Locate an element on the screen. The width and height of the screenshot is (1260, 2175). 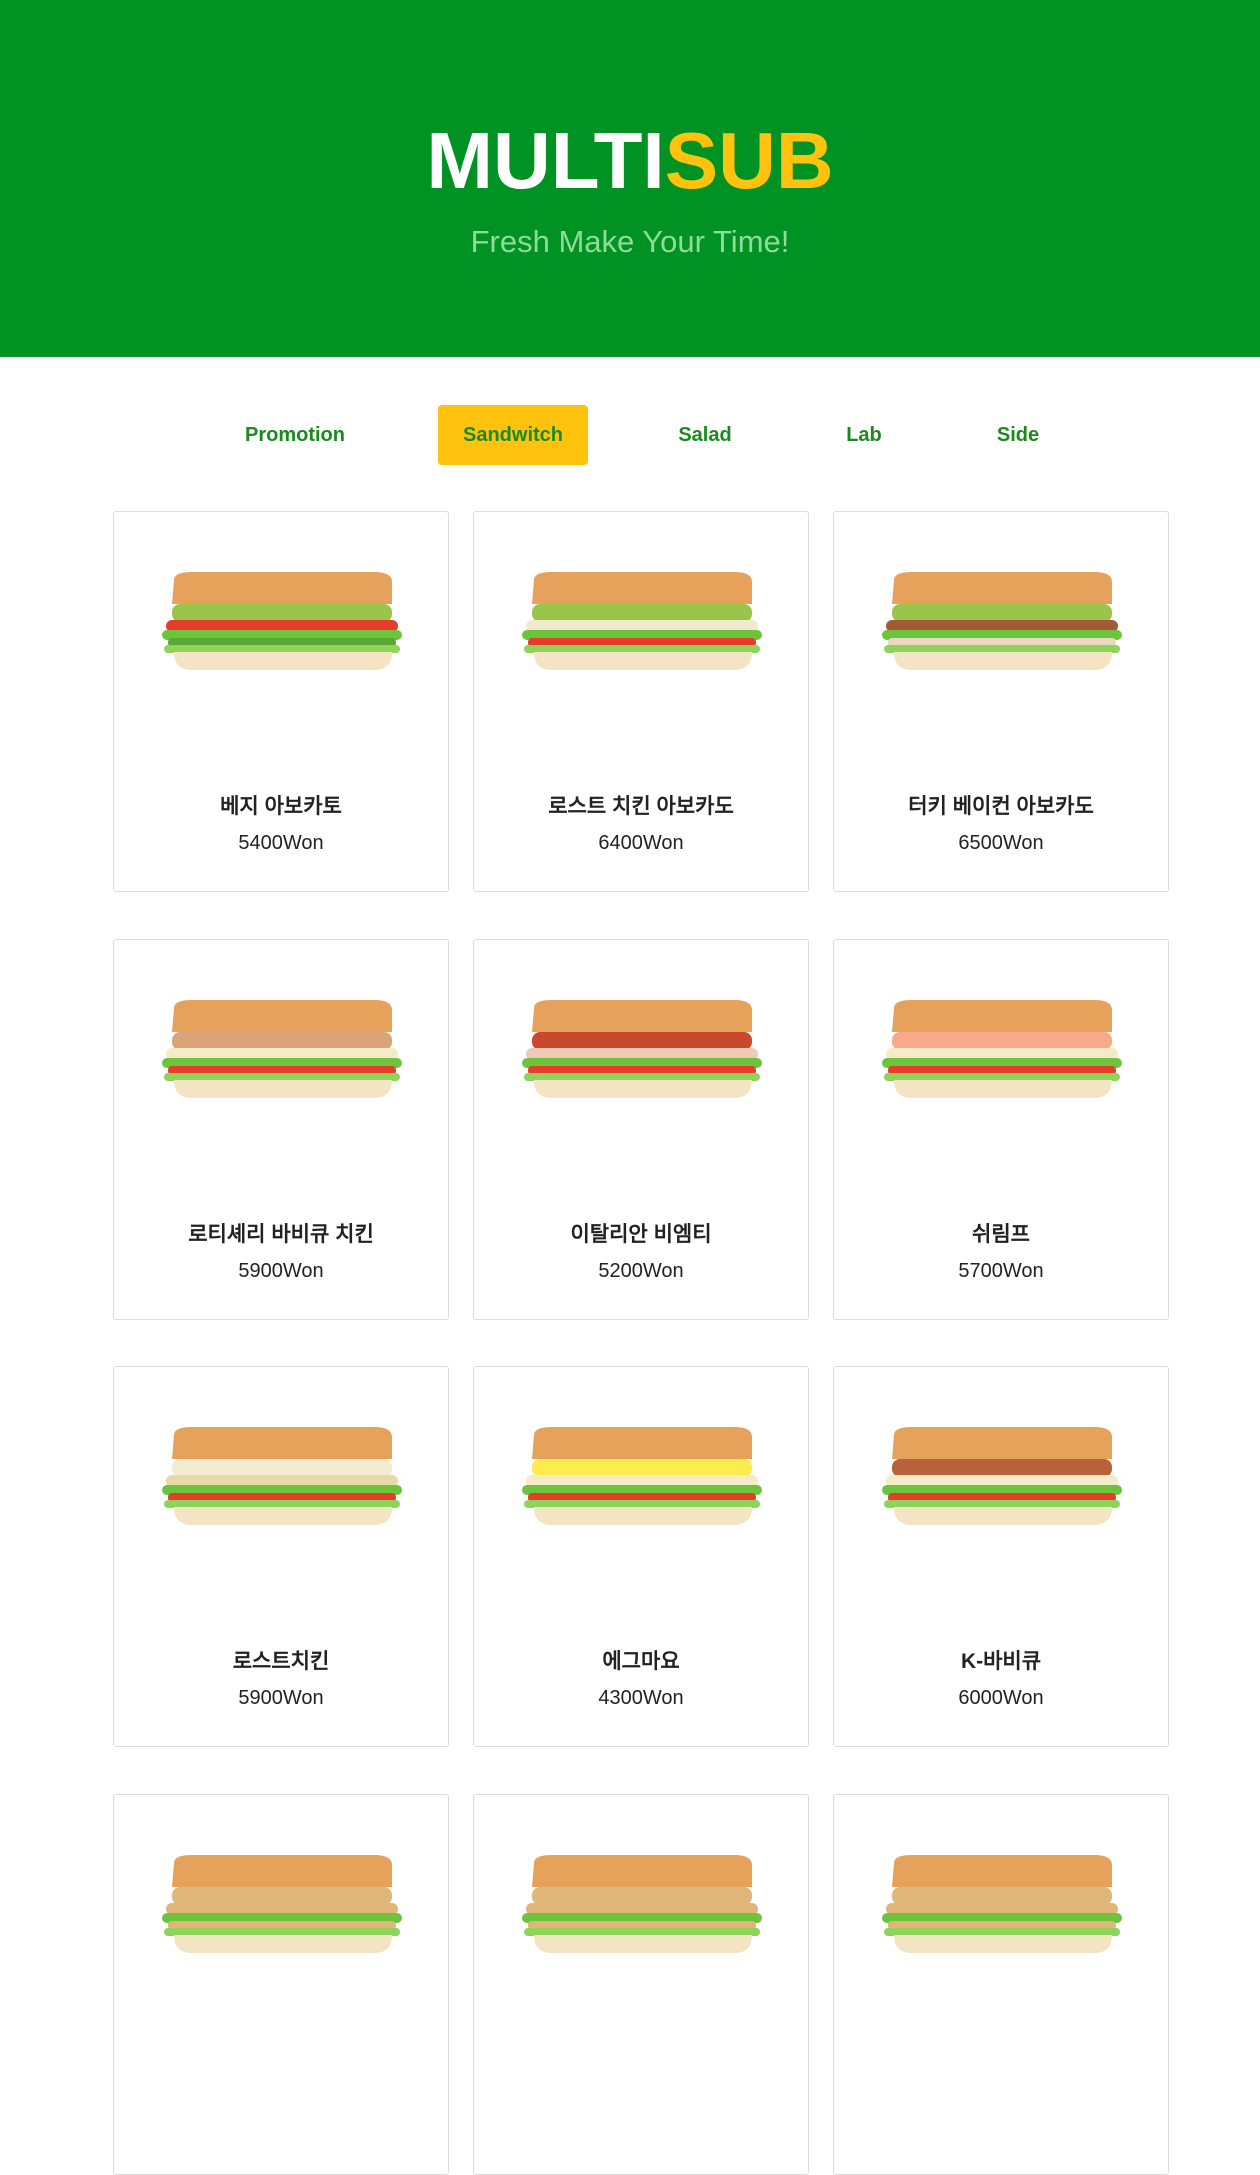
tab-promotion: Promotion is located at coordinates (295, 435).